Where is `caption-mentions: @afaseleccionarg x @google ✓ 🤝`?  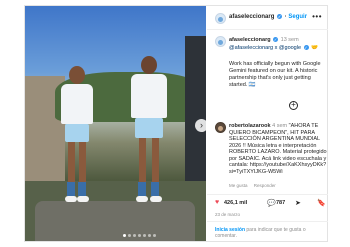
caption-mentions: @afaseleccionarg x @google ✓ 🤝 is located at coordinates (273, 48).